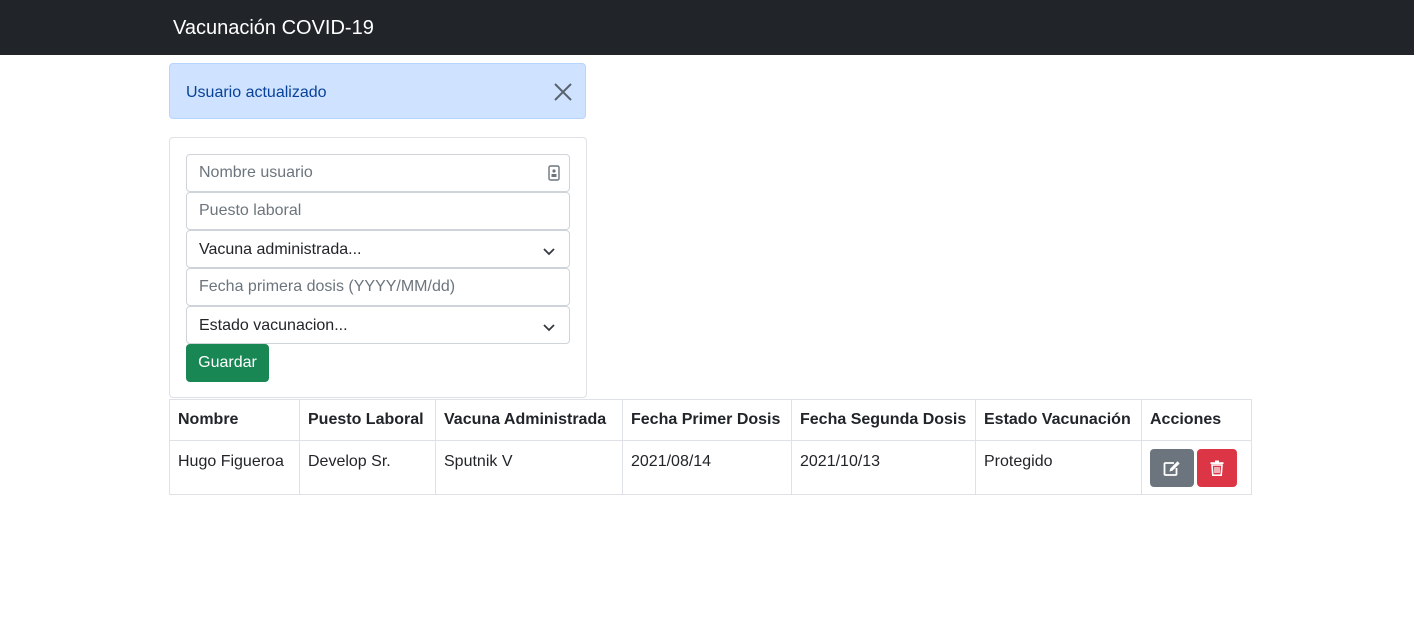  Describe the element at coordinates (883, 420) in the screenshot. I see `header-fecha-segunda: Fecha Segunda Dosis` at that location.